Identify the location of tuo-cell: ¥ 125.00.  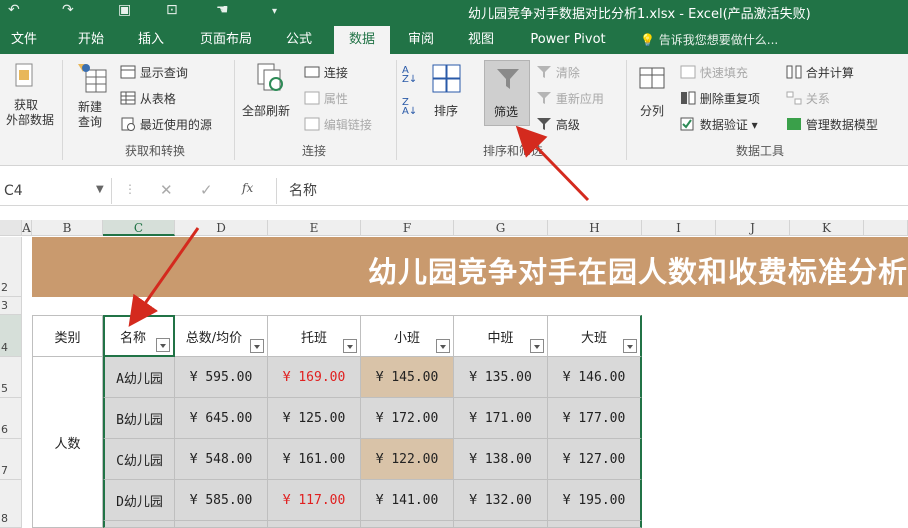
(314, 418).